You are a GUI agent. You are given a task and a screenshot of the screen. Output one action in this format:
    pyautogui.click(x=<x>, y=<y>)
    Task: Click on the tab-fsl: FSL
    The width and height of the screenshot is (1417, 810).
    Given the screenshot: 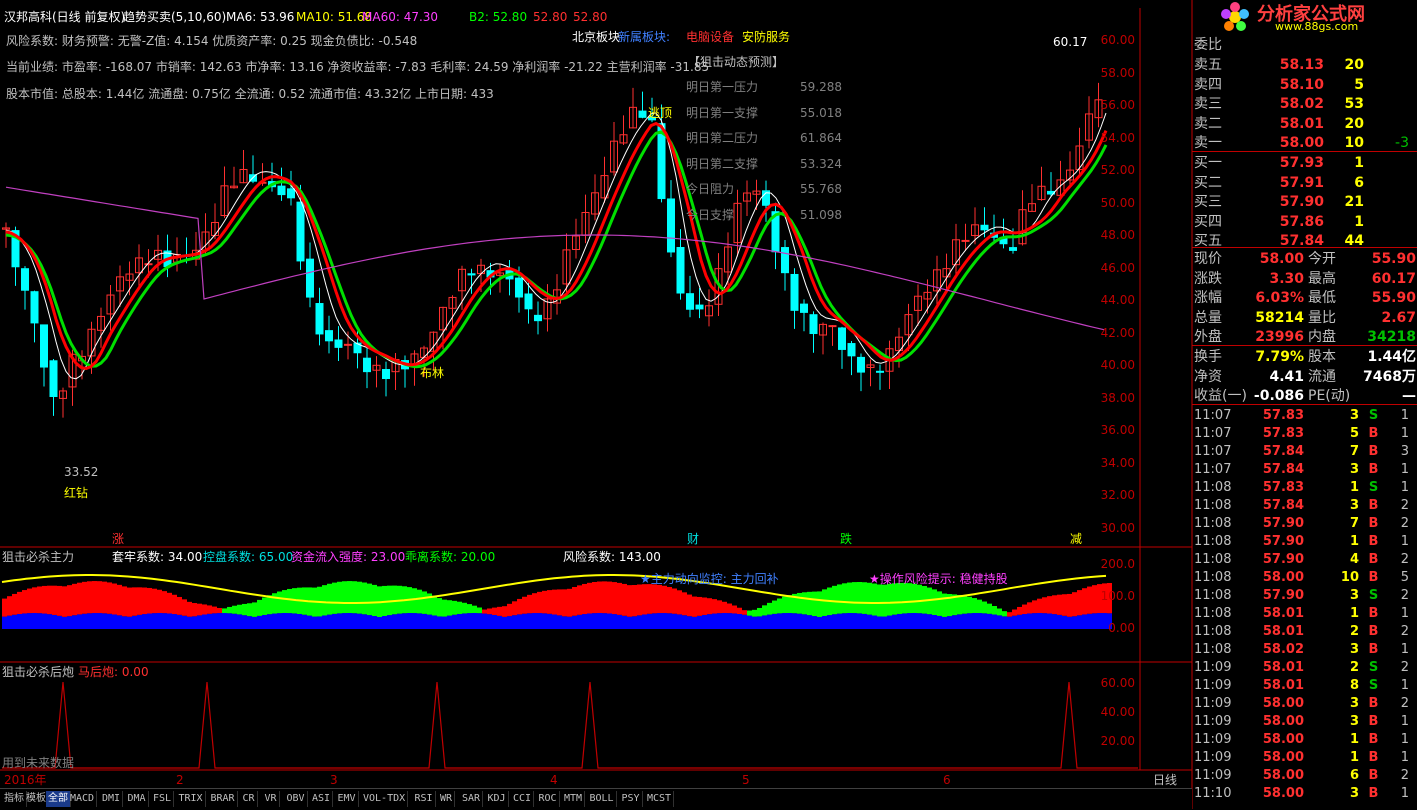 What is the action you would take?
    pyautogui.click(x=163, y=799)
    